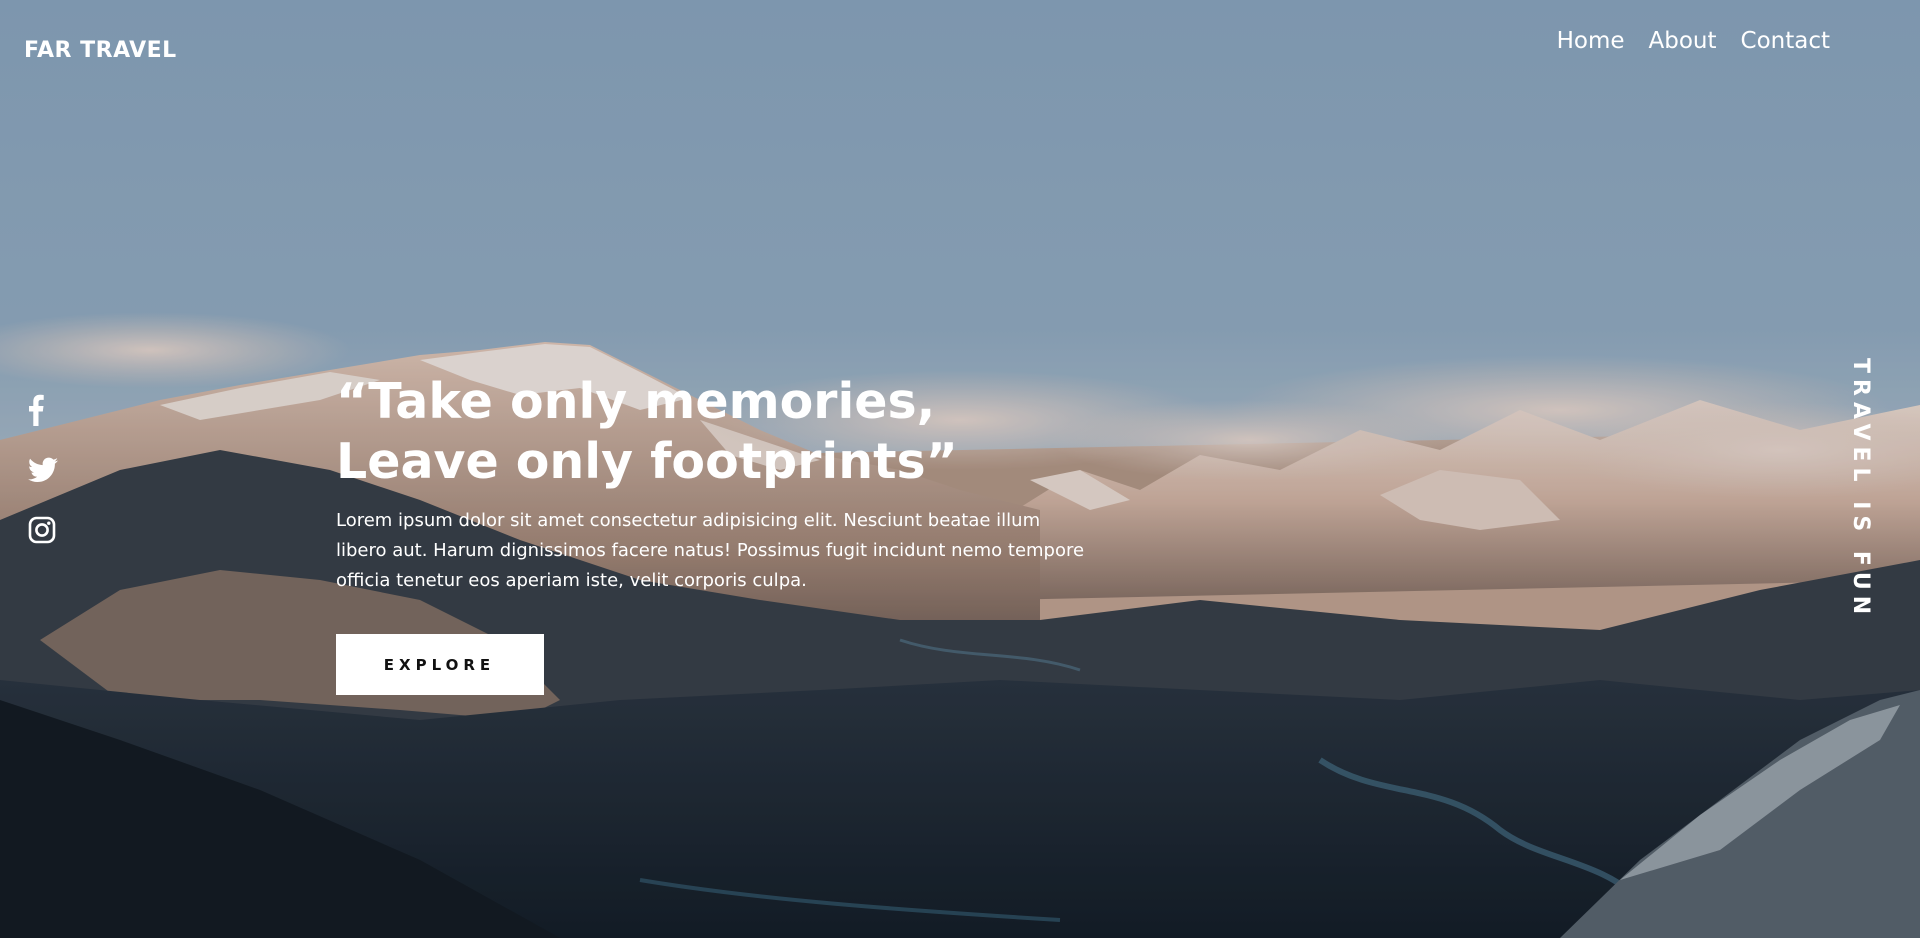  Describe the element at coordinates (1591, 41) in the screenshot. I see `nav-link-home: Home` at that location.